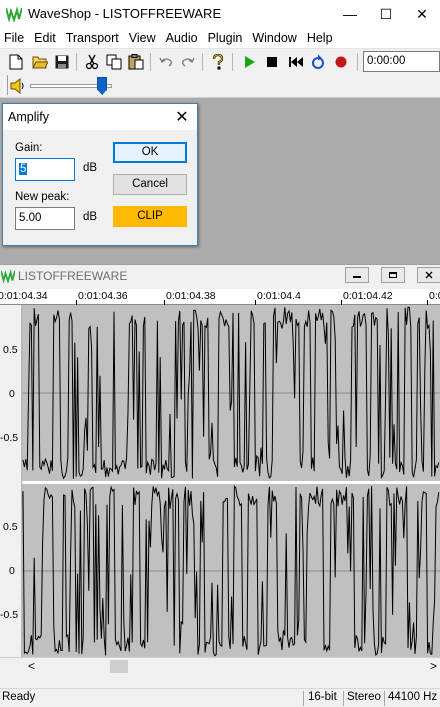 The image size is (440, 707). What do you see at coordinates (6, 85) in the screenshot?
I see `toolbar-grip` at bounding box center [6, 85].